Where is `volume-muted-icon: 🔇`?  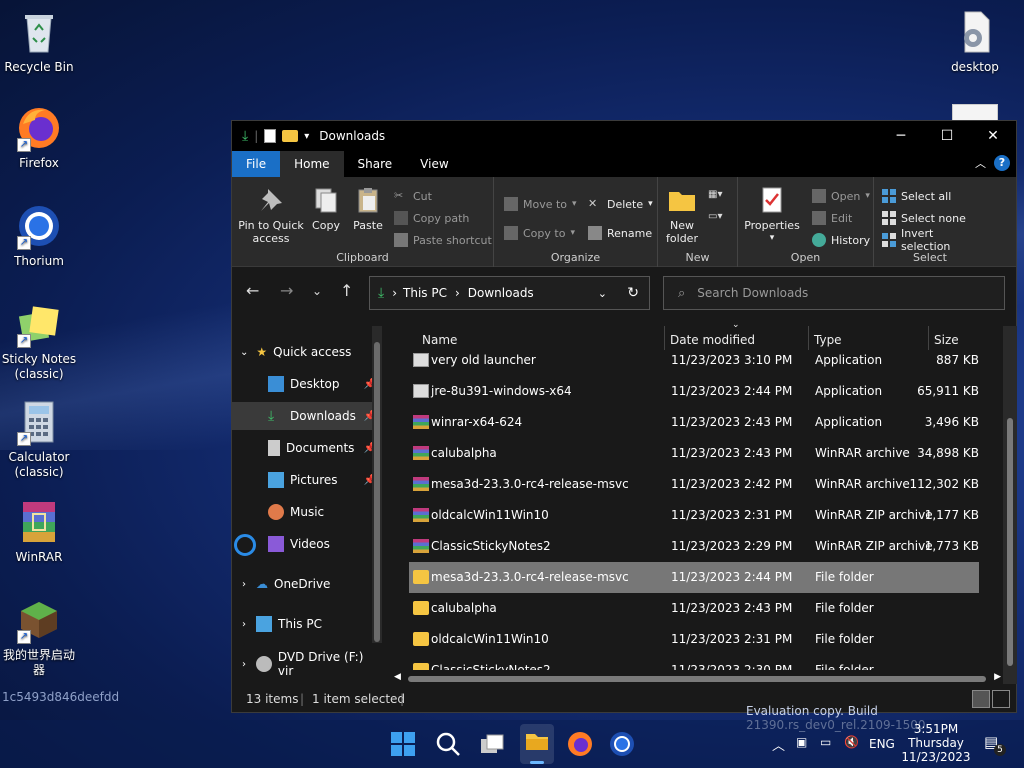
volume-muted-icon: 🔇 is located at coordinates (851, 742).